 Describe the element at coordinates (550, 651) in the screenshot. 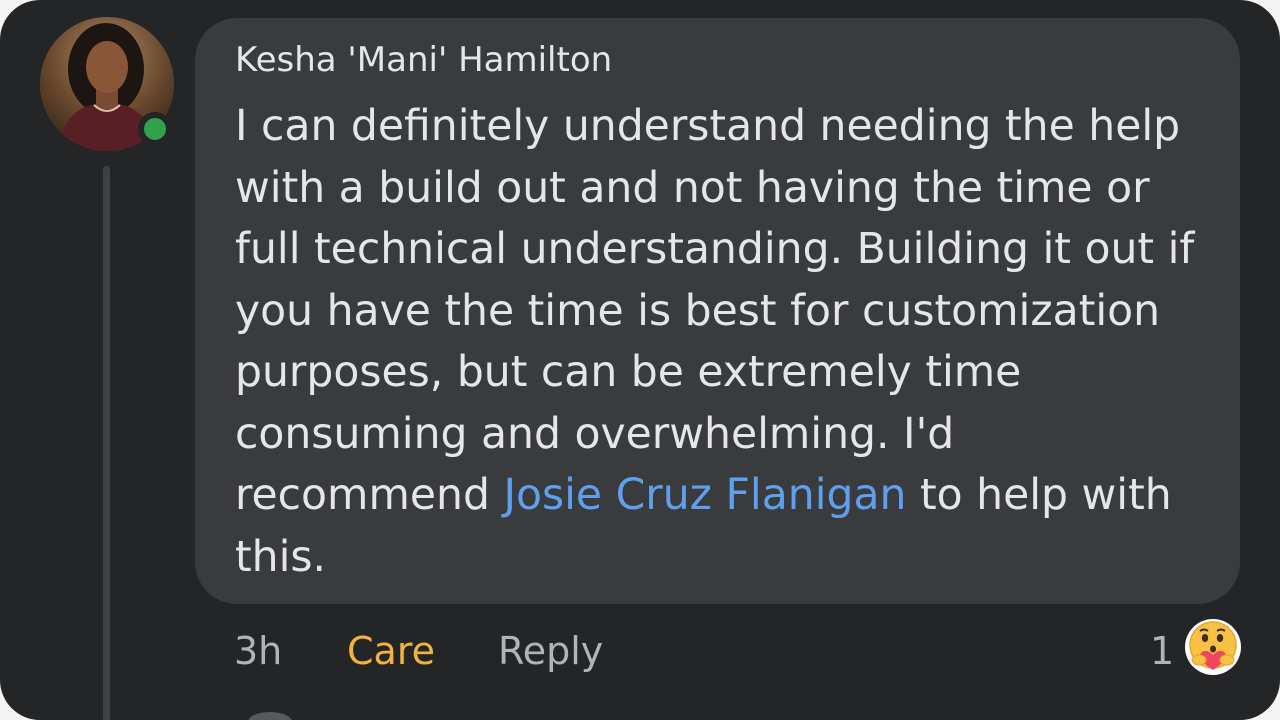

I see `reply-button: Reply` at that location.